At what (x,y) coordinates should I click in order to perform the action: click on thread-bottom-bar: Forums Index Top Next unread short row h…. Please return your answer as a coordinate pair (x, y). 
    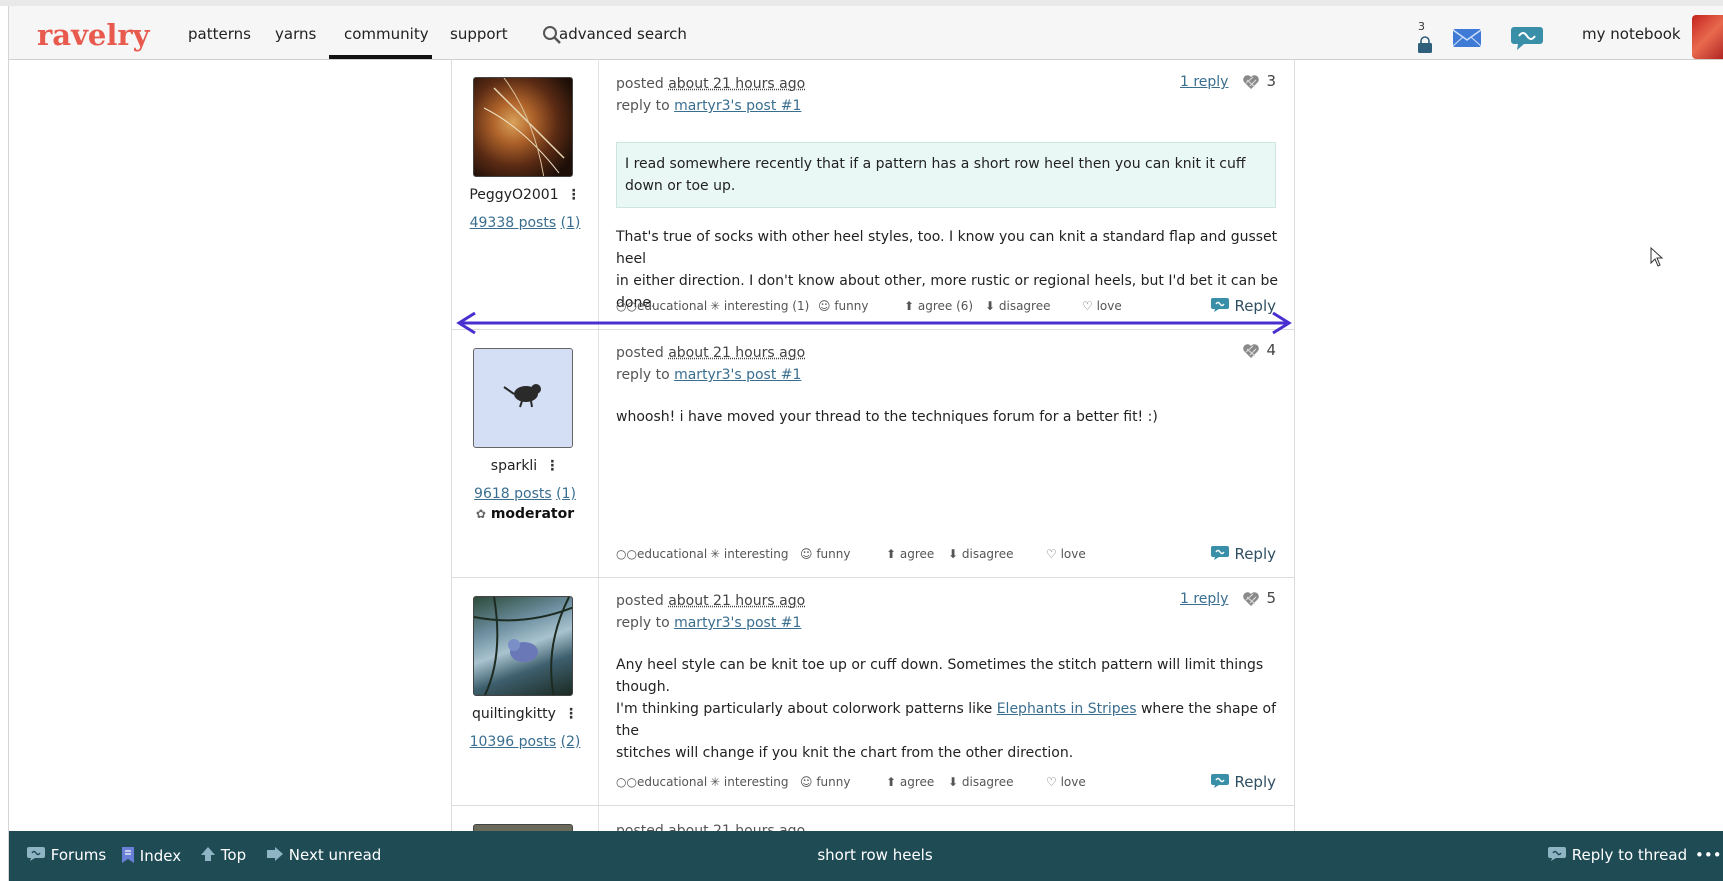
    Looking at the image, I should click on (866, 856).